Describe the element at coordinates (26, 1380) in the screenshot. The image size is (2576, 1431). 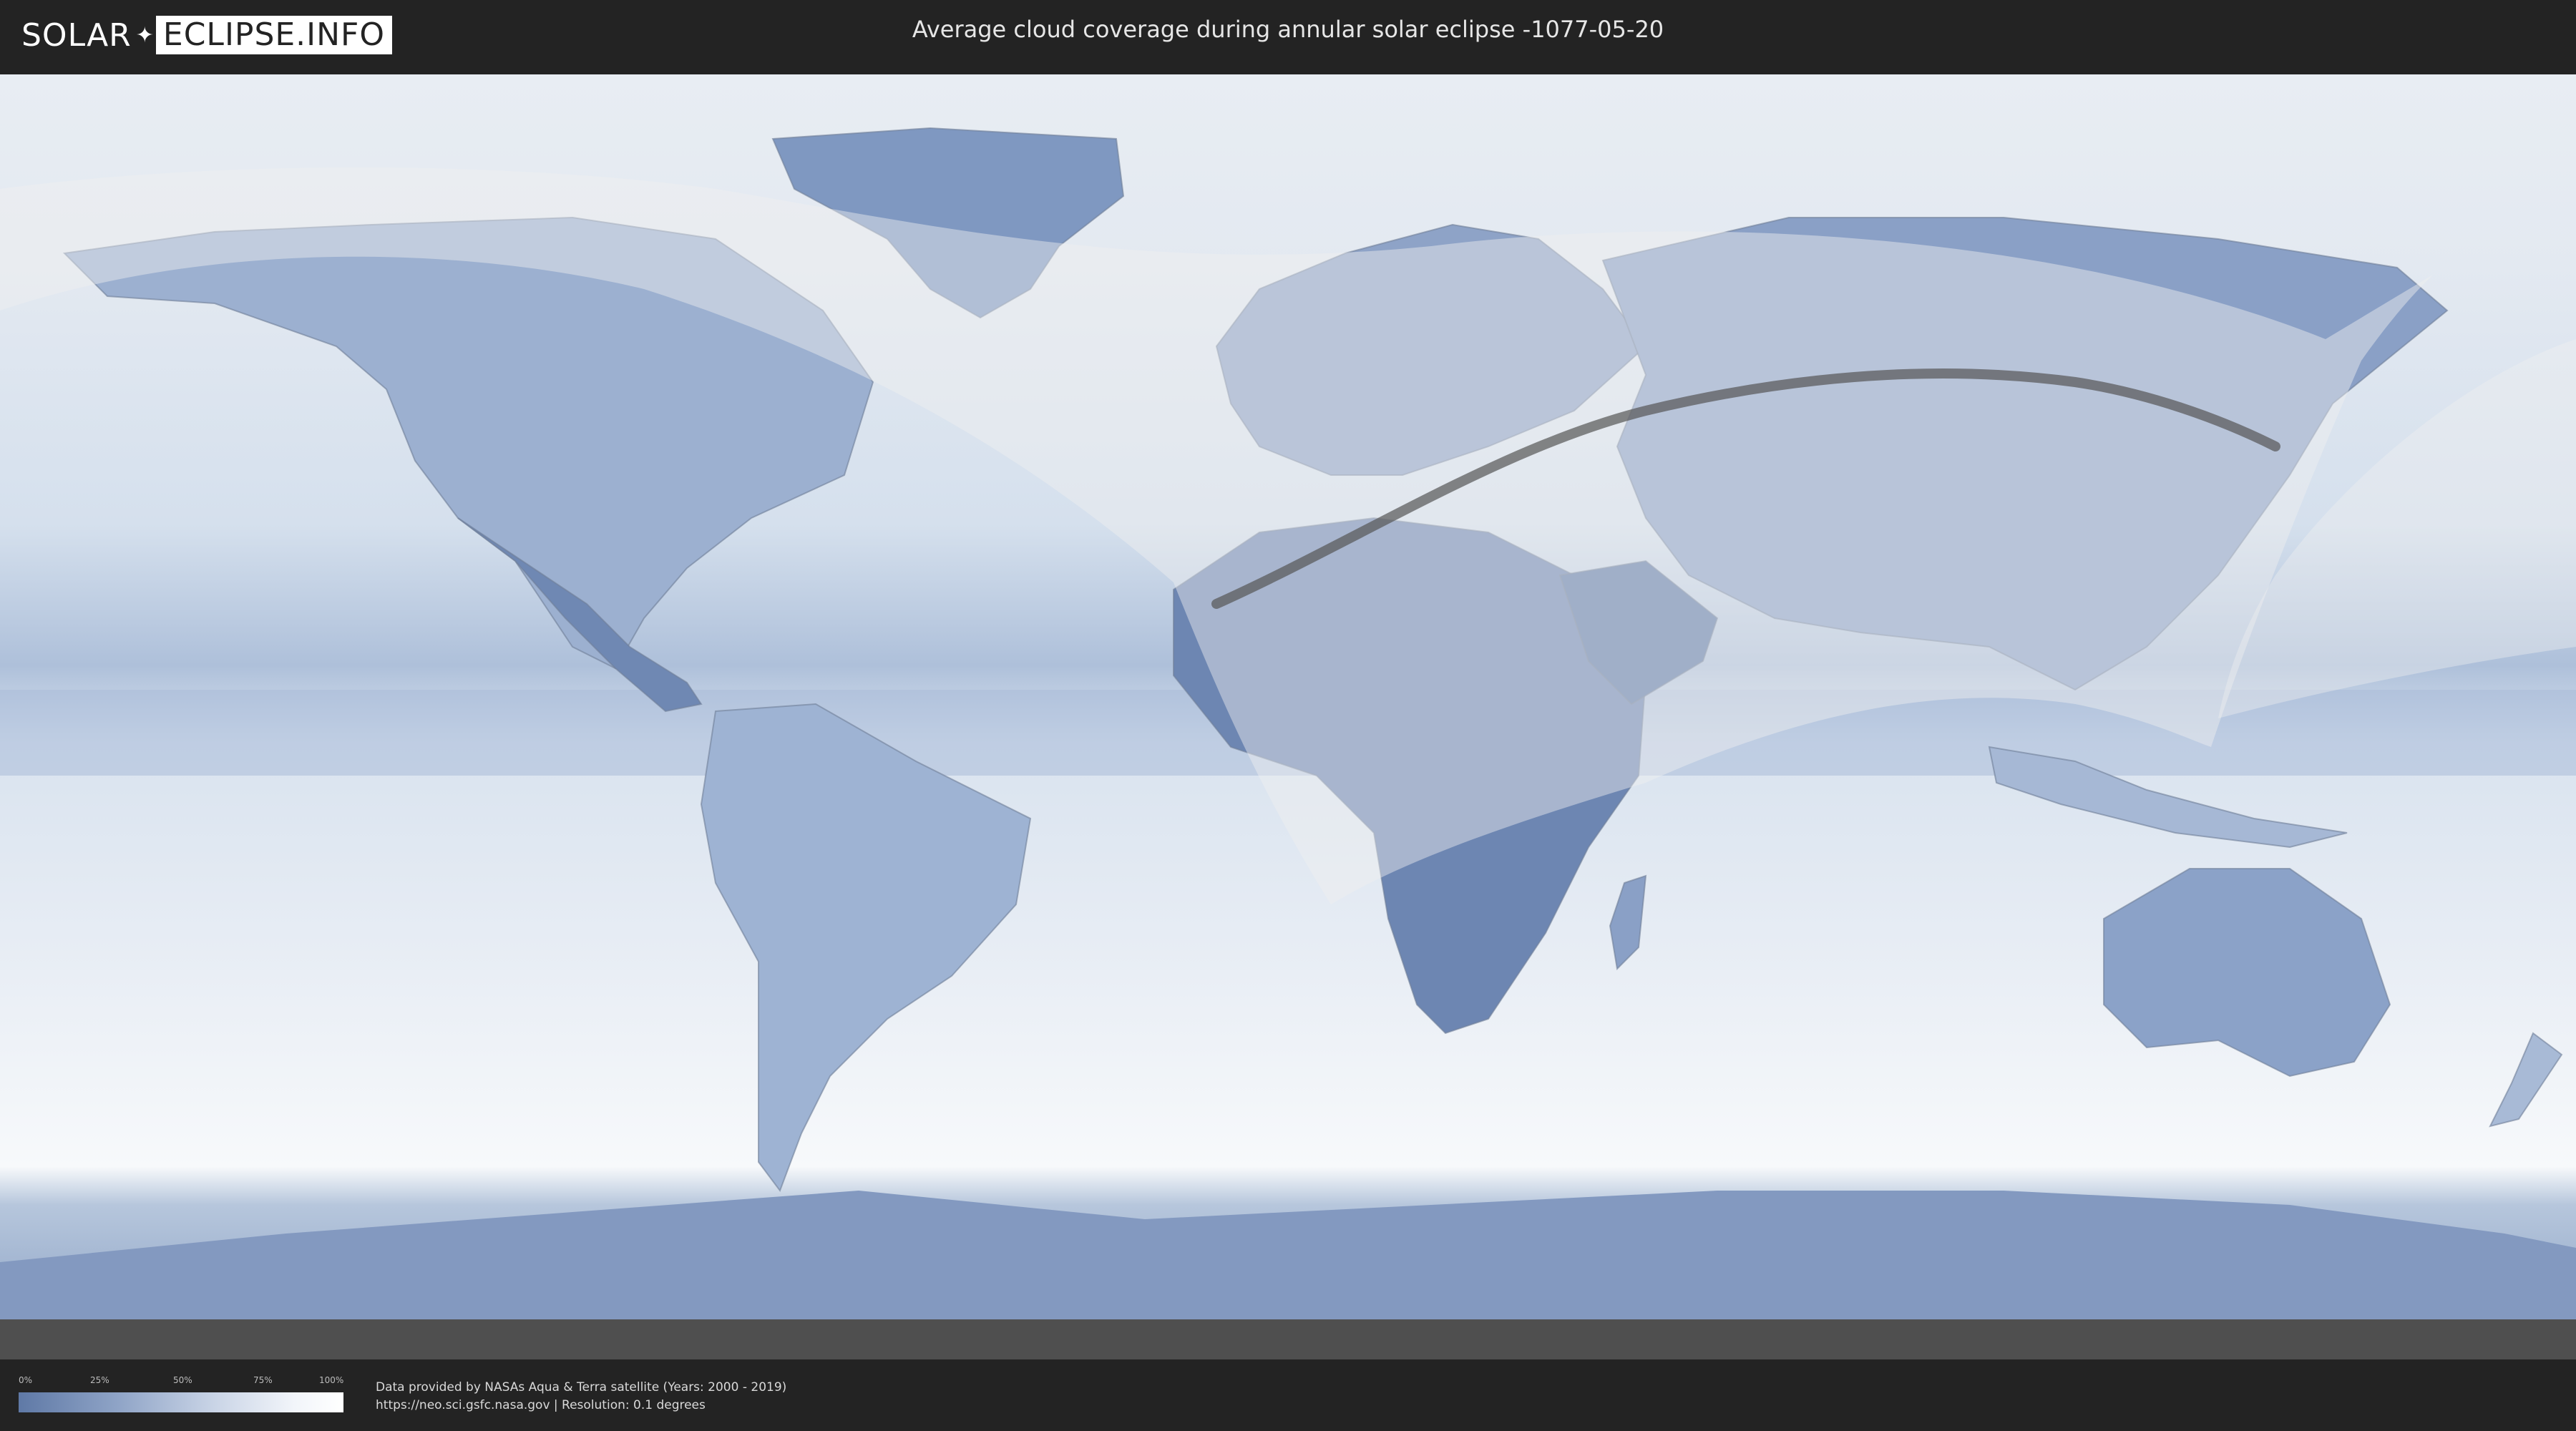
I see `legend-tick: 0%` at that location.